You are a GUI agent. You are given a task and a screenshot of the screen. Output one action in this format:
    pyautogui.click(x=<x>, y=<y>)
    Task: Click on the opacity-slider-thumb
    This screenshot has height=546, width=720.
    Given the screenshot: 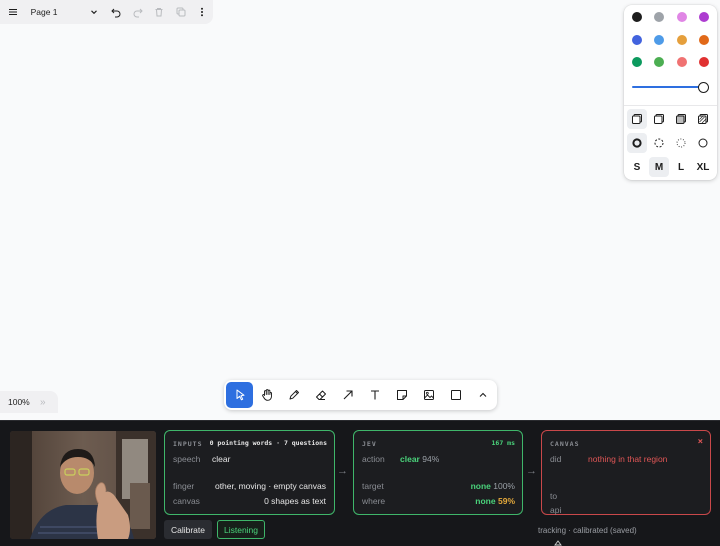 What is the action you would take?
    pyautogui.click(x=703, y=87)
    